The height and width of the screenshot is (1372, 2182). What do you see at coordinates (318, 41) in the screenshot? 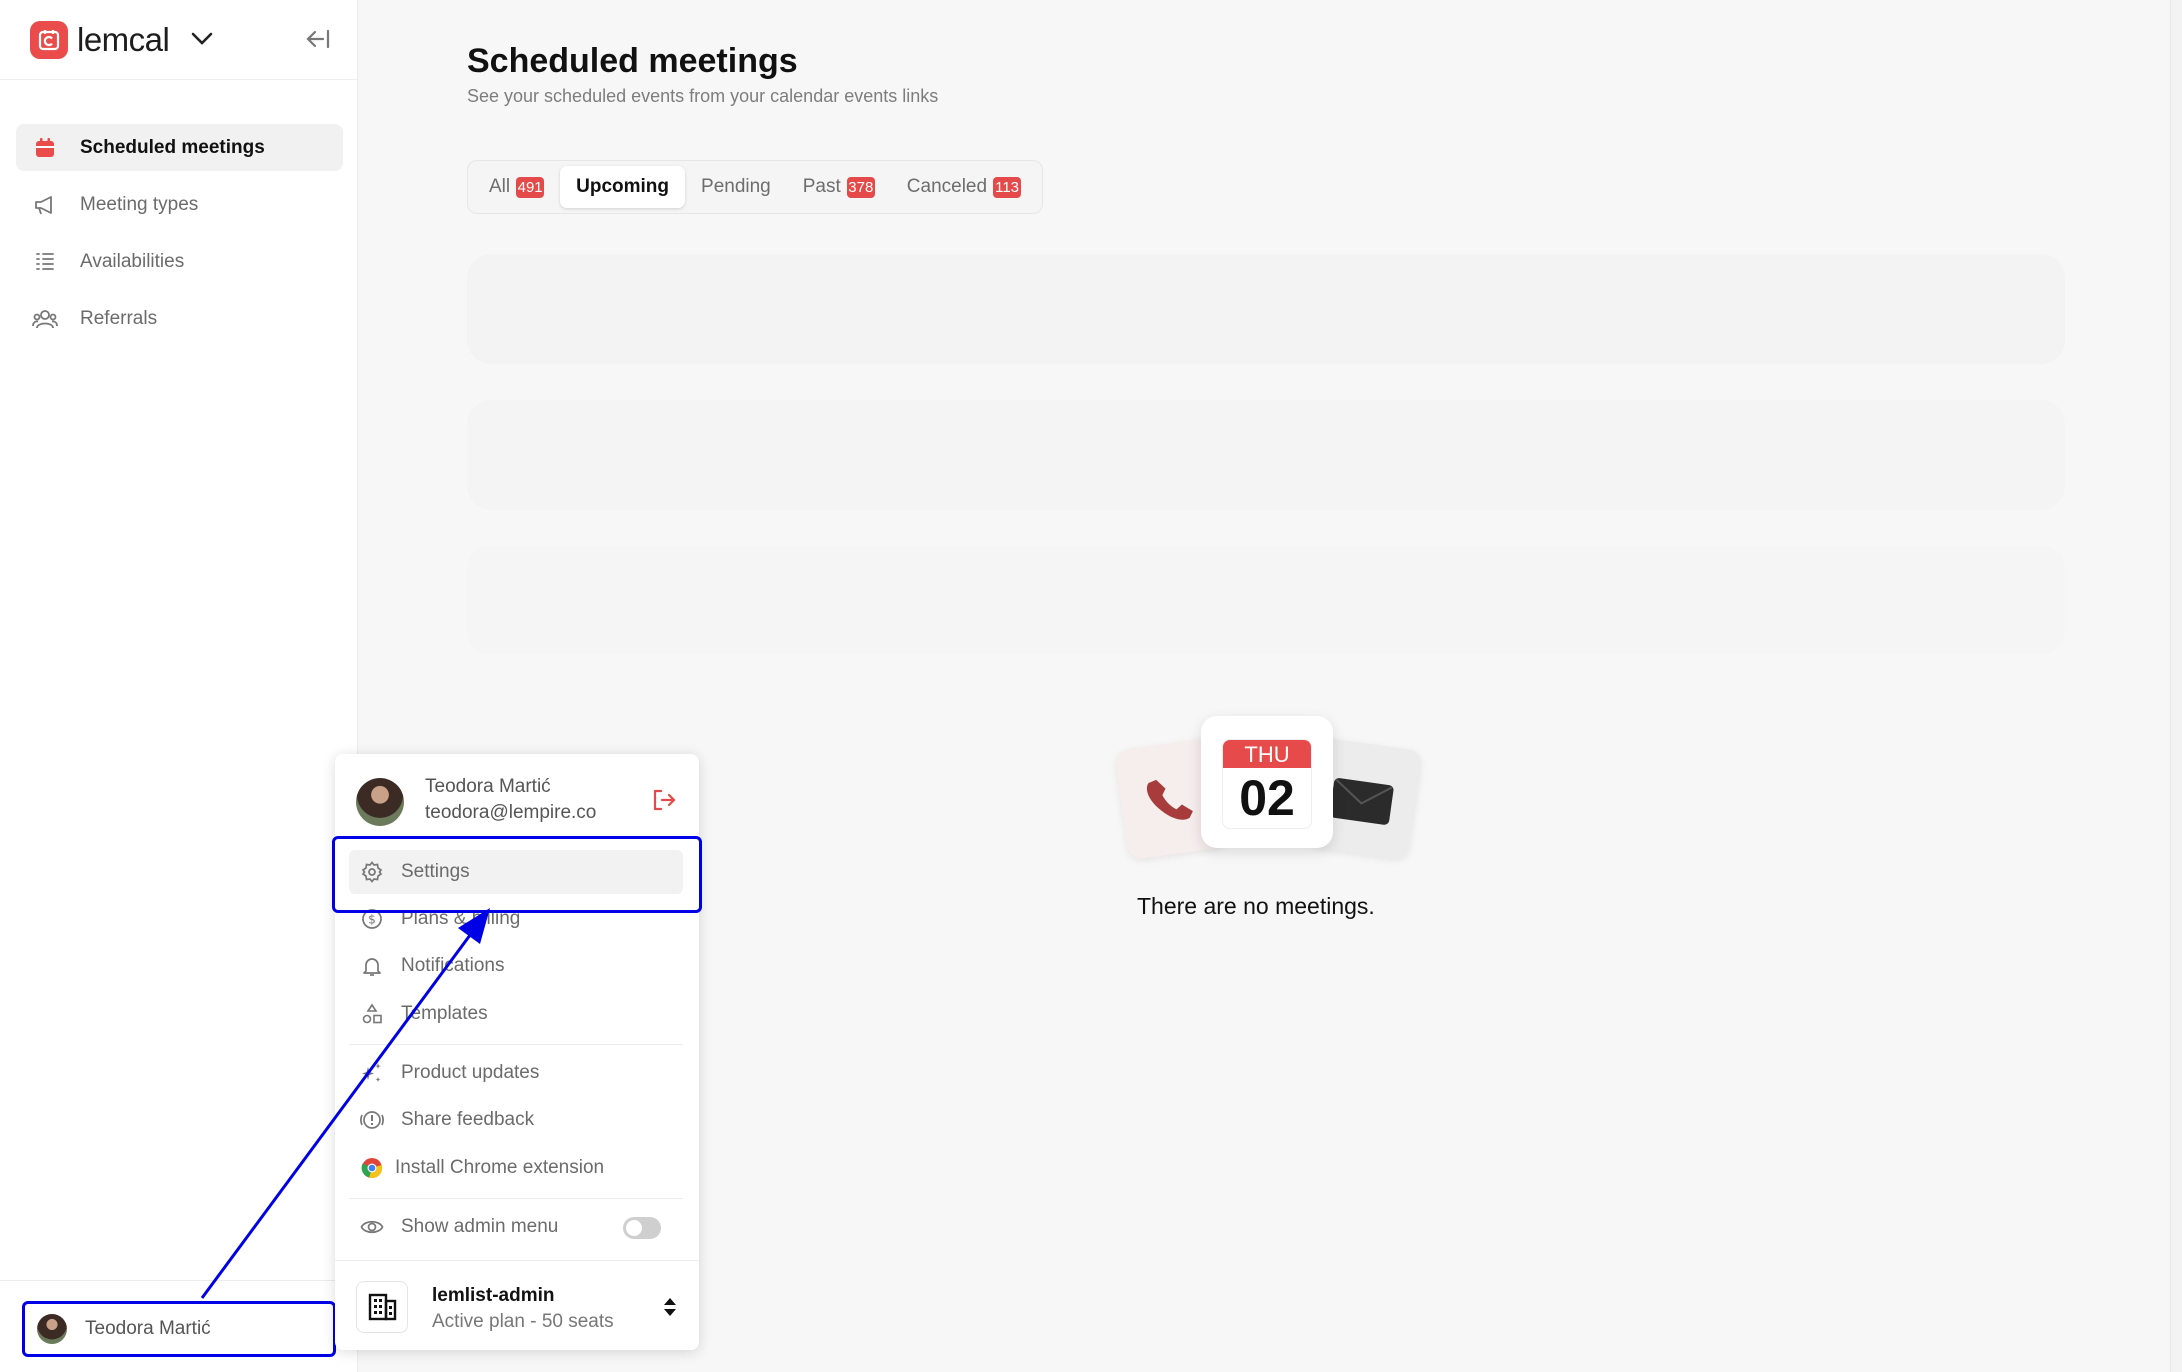
I see `collapse-sidebar-icon` at bounding box center [318, 41].